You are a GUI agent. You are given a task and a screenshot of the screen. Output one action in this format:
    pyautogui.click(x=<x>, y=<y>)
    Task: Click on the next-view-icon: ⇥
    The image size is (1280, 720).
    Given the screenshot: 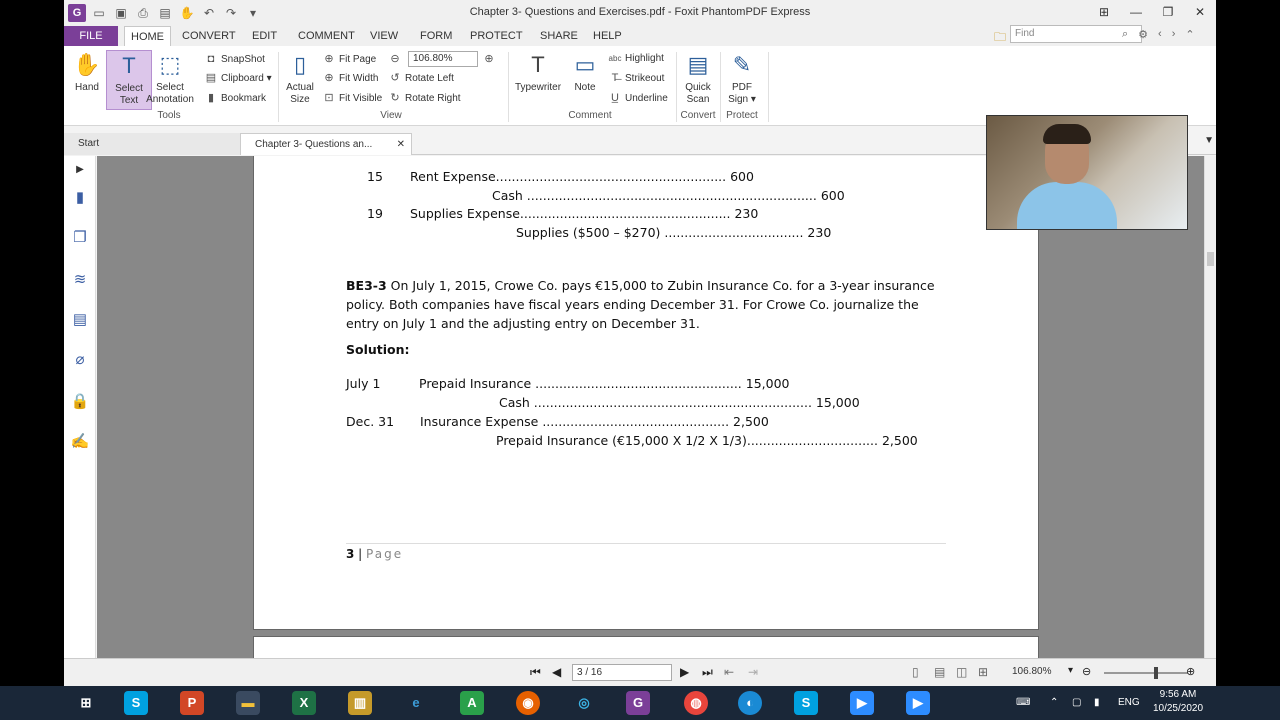 What is the action you would take?
    pyautogui.click(x=753, y=672)
    